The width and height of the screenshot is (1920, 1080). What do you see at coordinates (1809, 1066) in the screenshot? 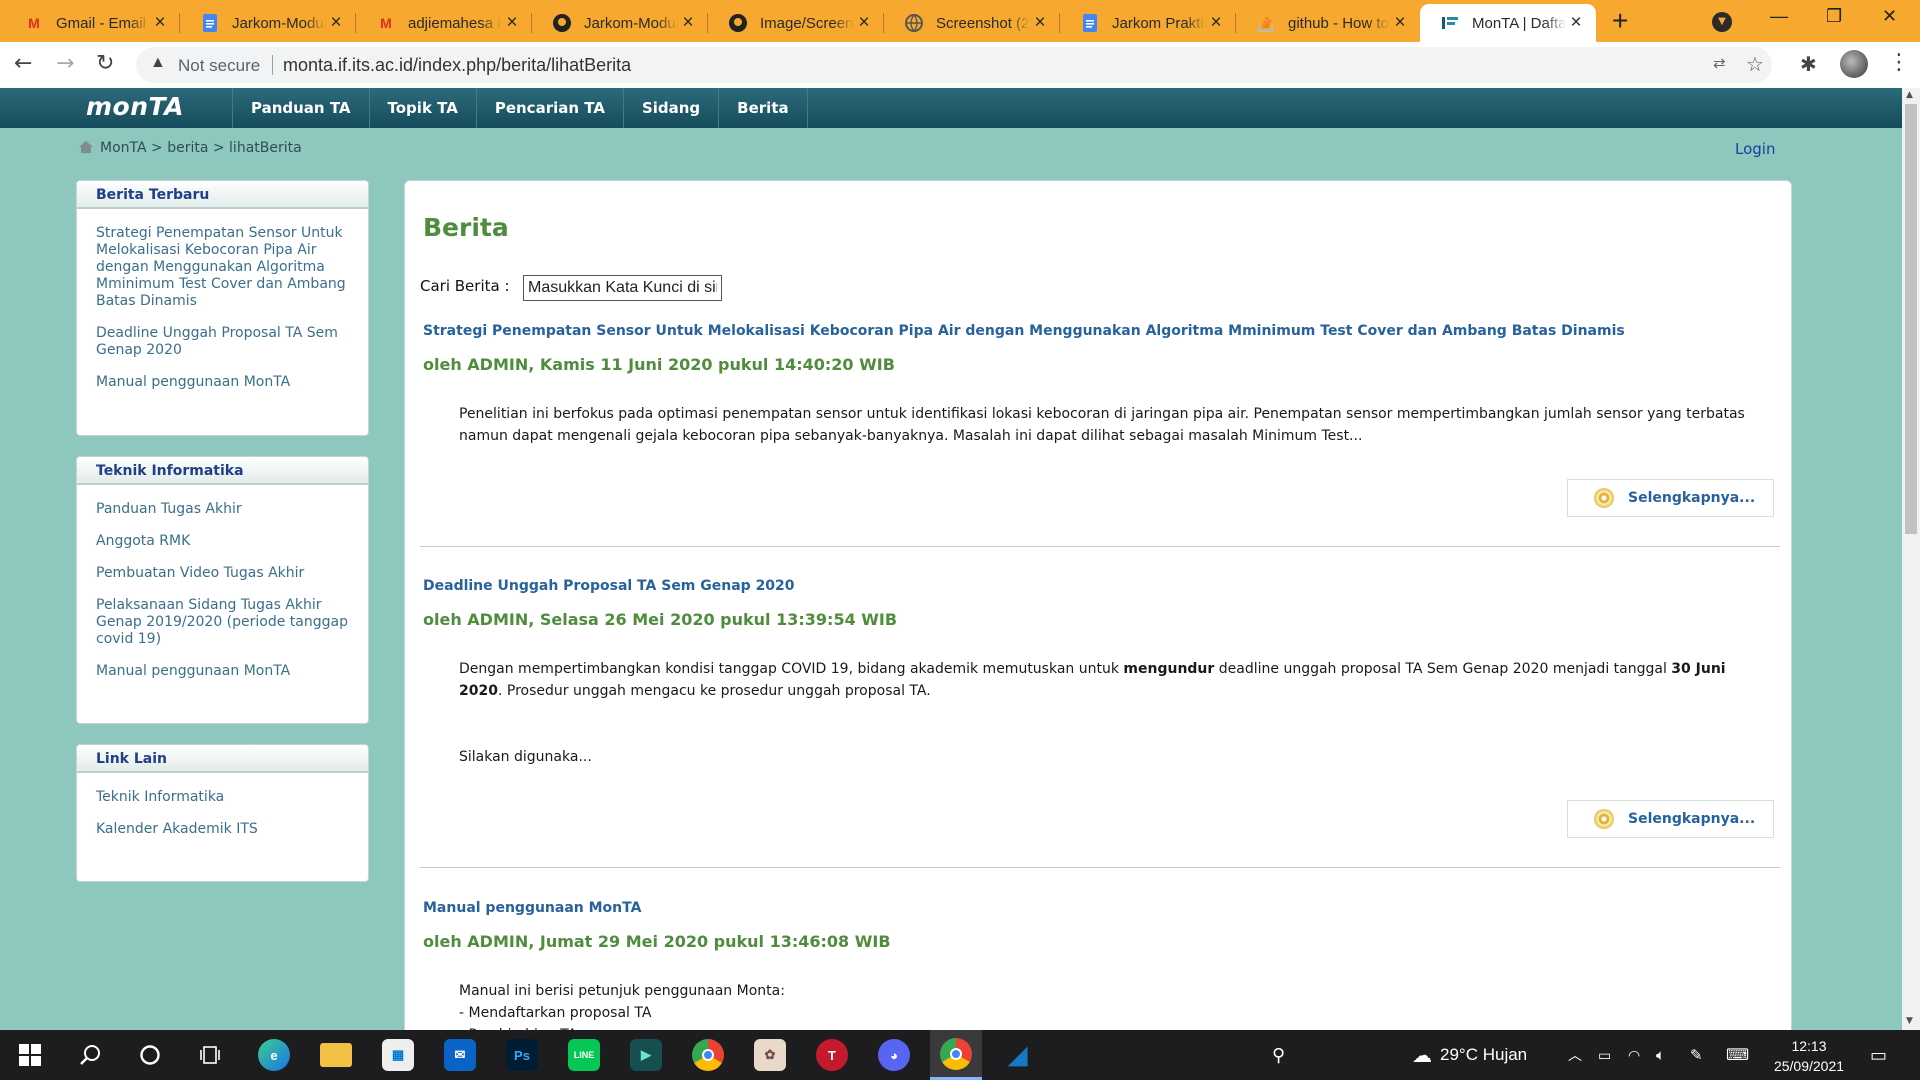
I see `clock-date: 25/09/2021` at bounding box center [1809, 1066].